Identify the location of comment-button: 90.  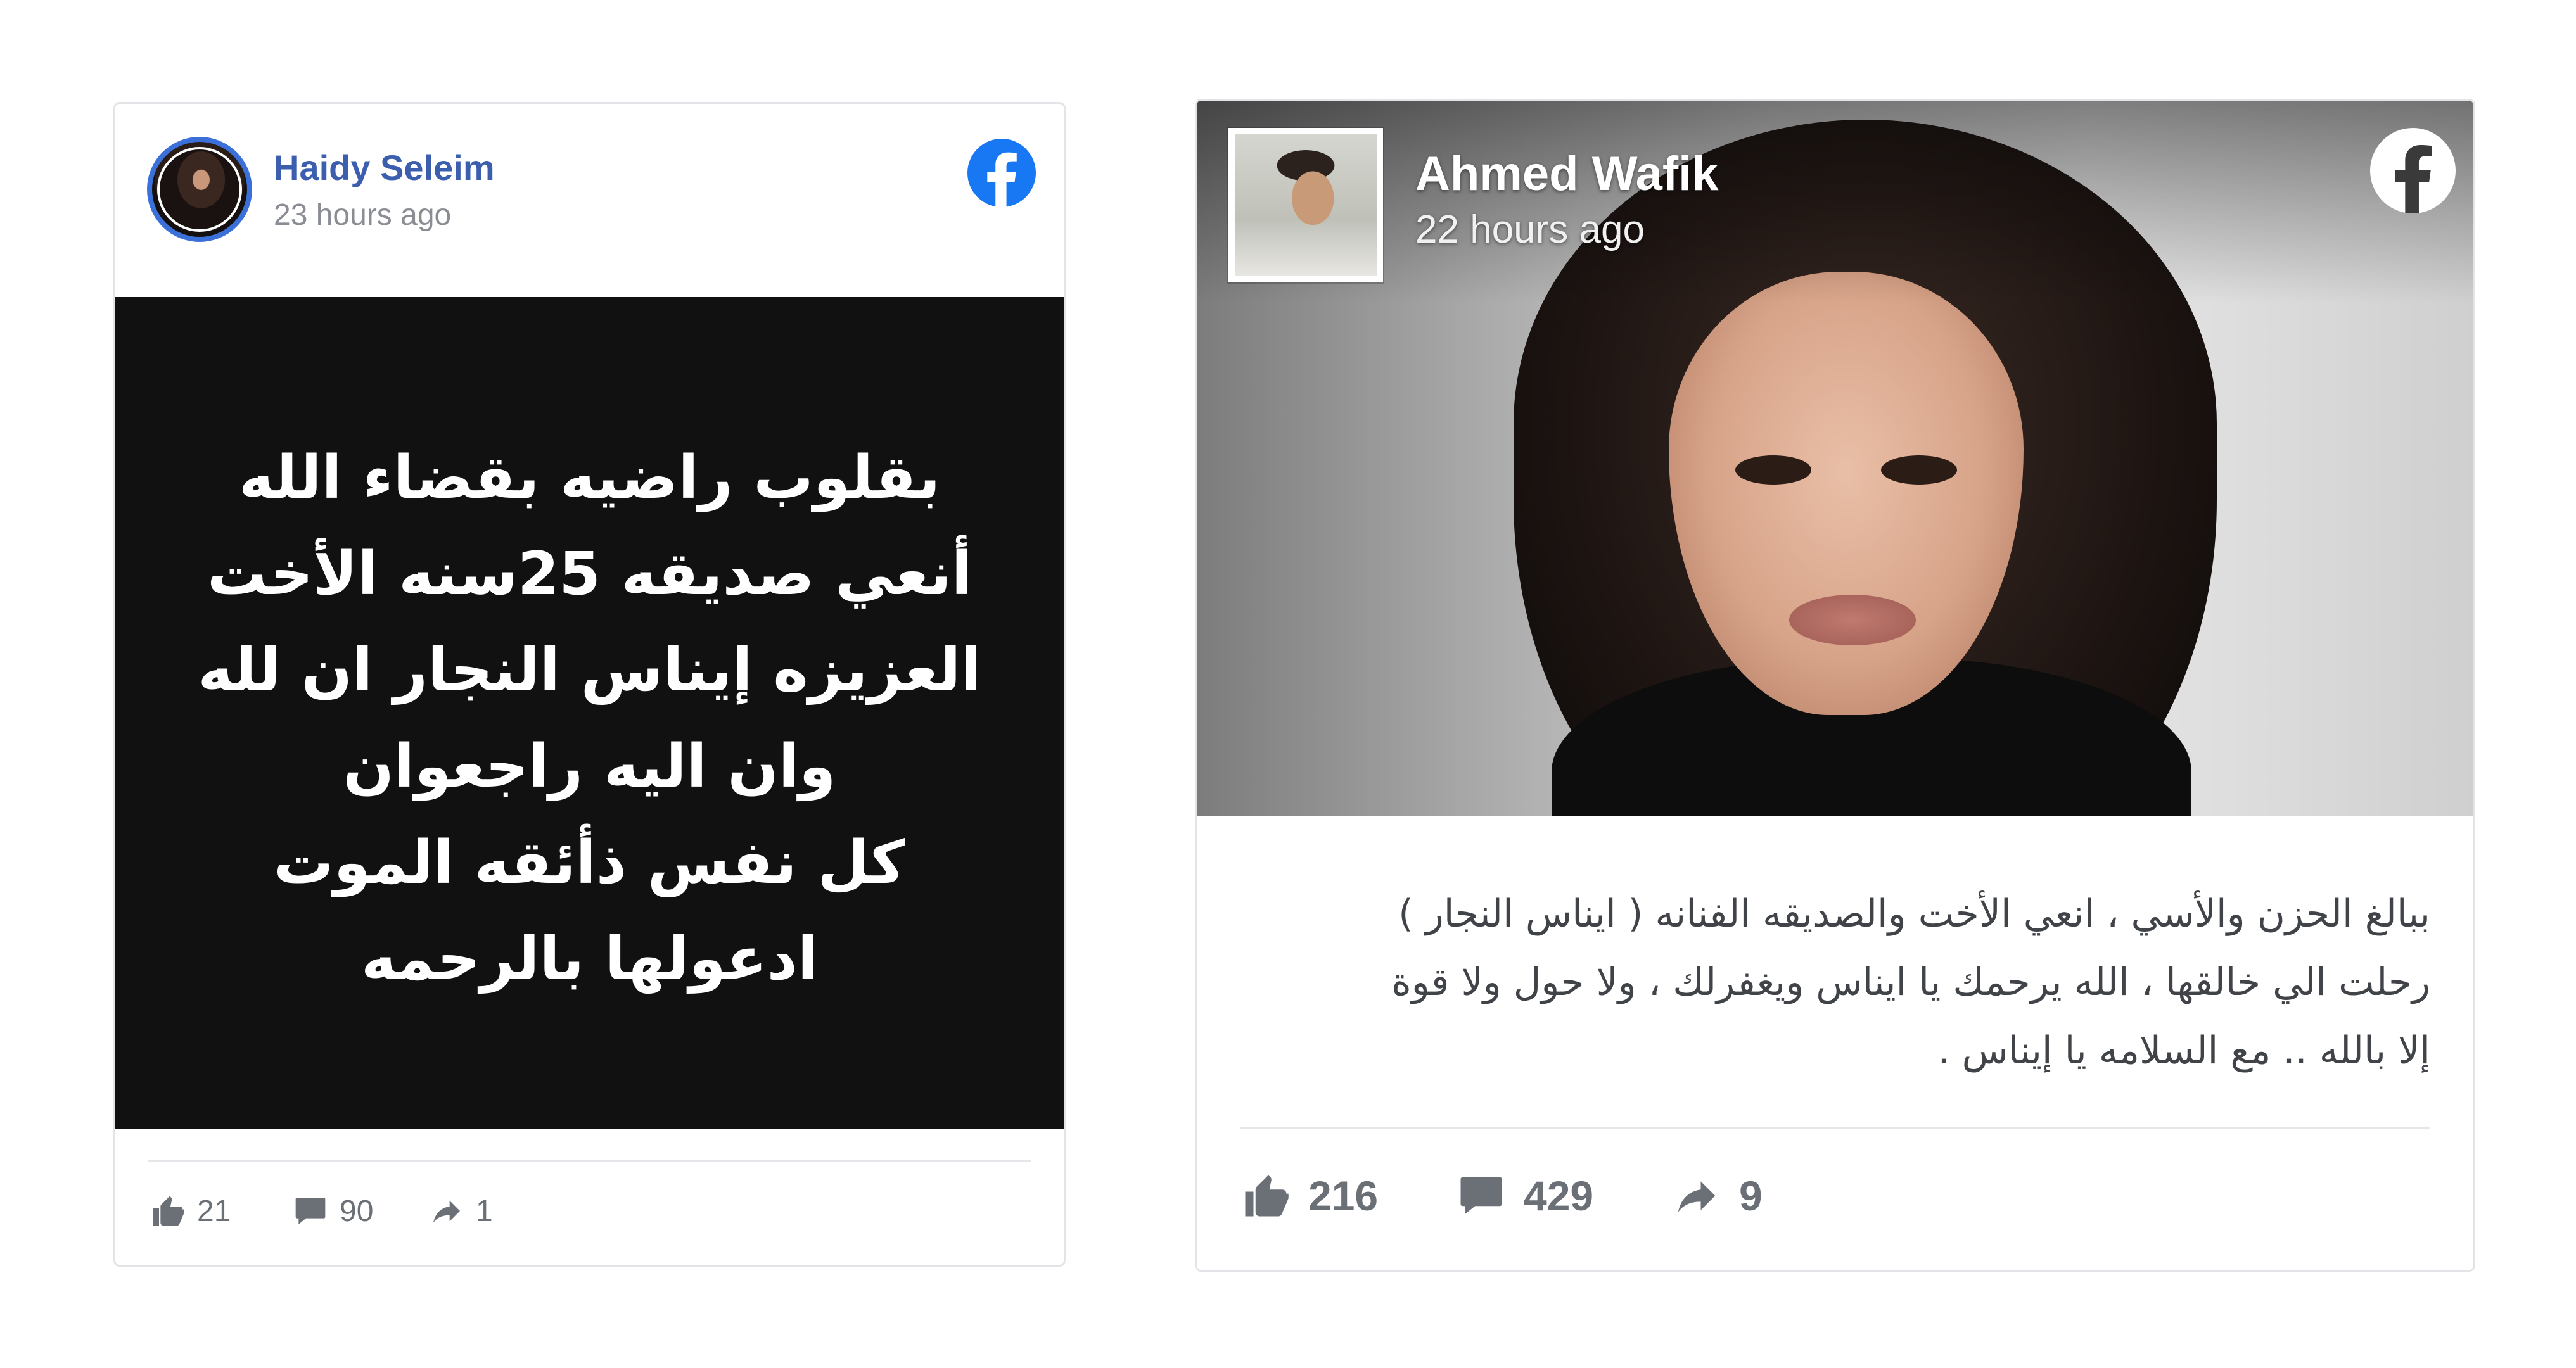
(333, 1211).